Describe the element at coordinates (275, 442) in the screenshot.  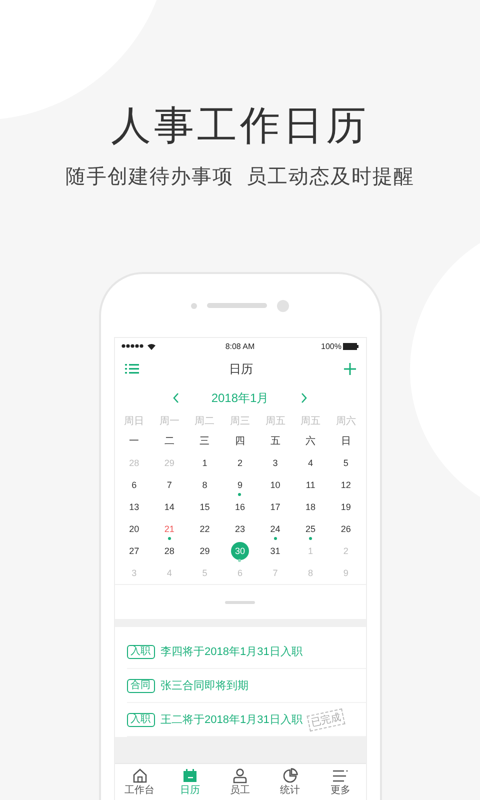
I see `weekday-numeral: 五` at that location.